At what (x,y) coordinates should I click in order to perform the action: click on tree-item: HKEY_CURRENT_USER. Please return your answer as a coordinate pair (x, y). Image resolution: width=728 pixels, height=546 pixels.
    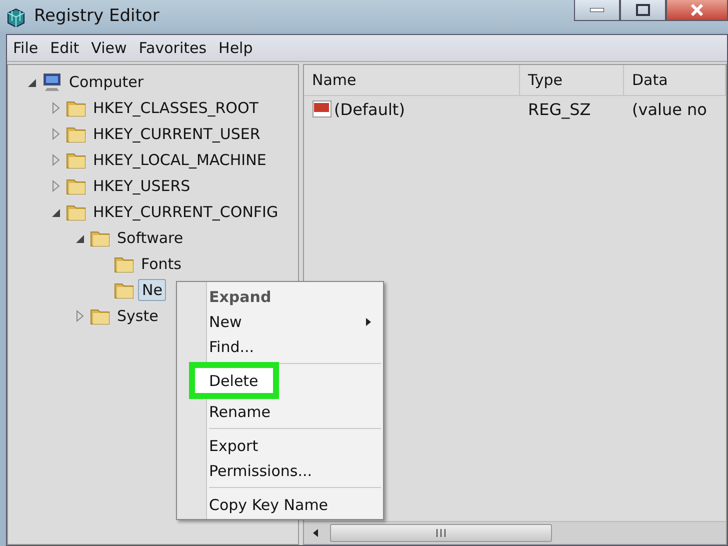
    Looking at the image, I should click on (177, 134).